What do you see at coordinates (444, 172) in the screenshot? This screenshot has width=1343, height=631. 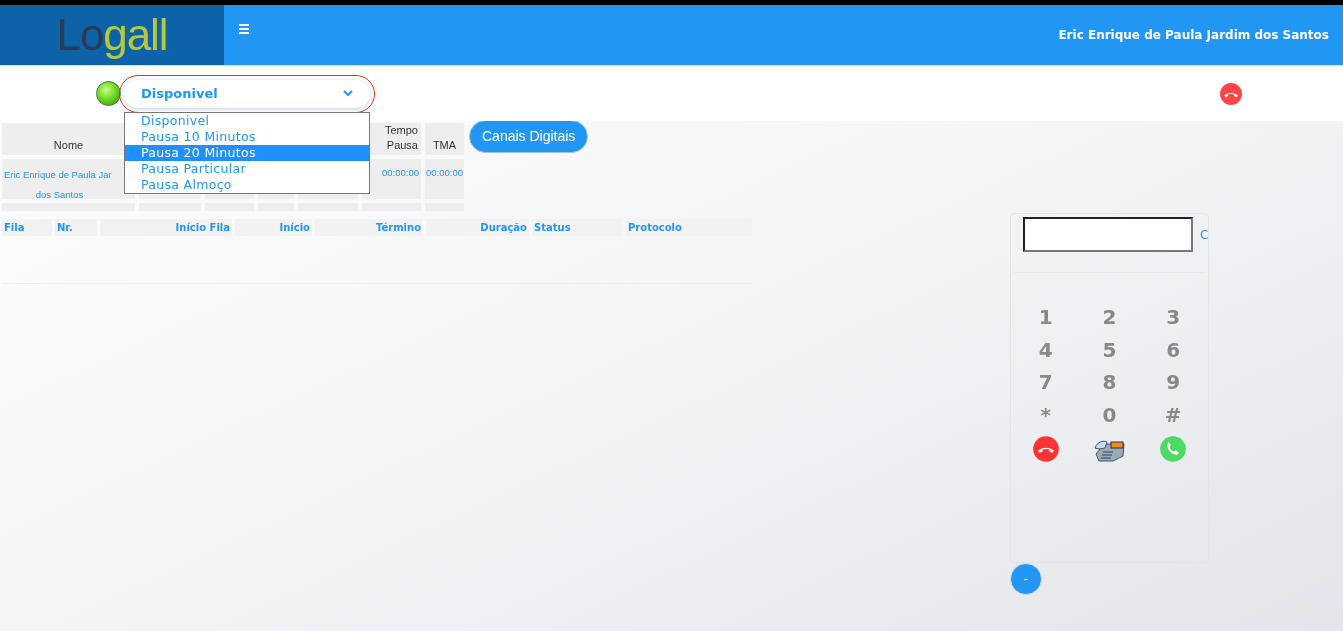 I see `average-handle-time: 00:00:00` at bounding box center [444, 172].